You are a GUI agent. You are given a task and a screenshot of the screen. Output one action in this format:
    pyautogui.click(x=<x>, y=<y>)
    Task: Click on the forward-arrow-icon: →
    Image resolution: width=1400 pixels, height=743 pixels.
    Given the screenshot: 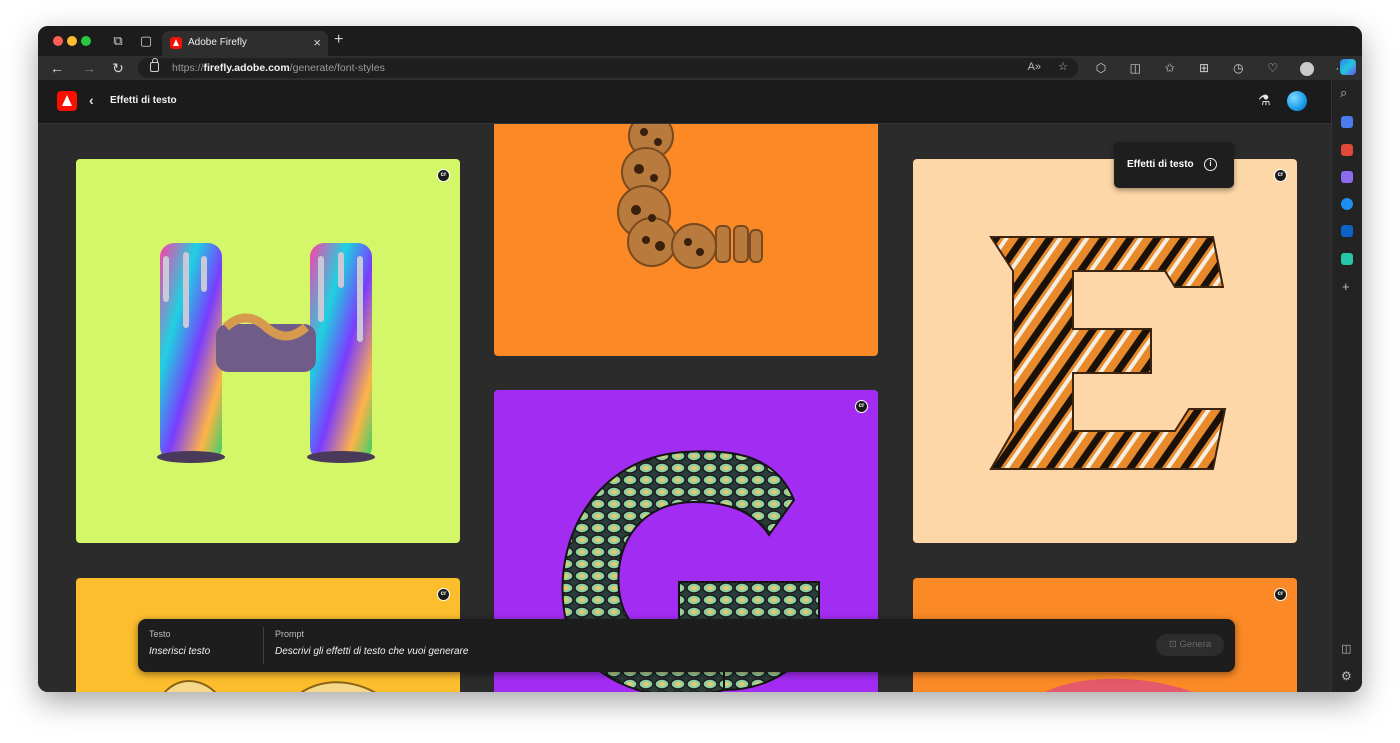 What is the action you would take?
    pyautogui.click(x=89, y=68)
    